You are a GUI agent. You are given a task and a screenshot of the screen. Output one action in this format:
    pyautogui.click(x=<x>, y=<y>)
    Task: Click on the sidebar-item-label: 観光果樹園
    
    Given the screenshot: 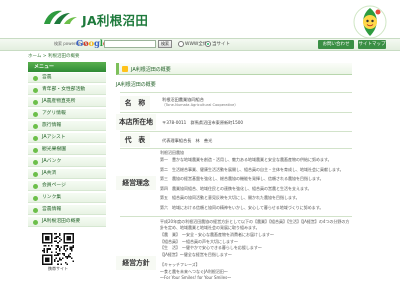 What is the action you would take?
    pyautogui.click(x=54, y=149)
    